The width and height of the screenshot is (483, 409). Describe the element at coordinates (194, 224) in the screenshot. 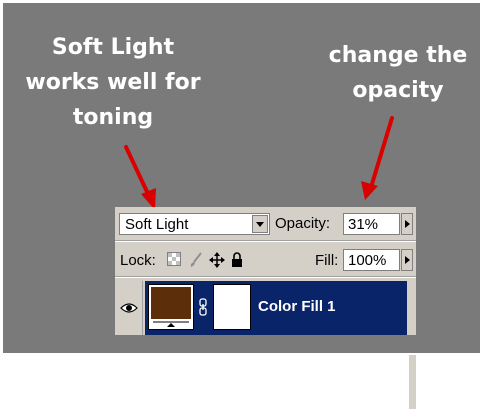

I see `blend-mode-dropdown: Soft Light` at that location.